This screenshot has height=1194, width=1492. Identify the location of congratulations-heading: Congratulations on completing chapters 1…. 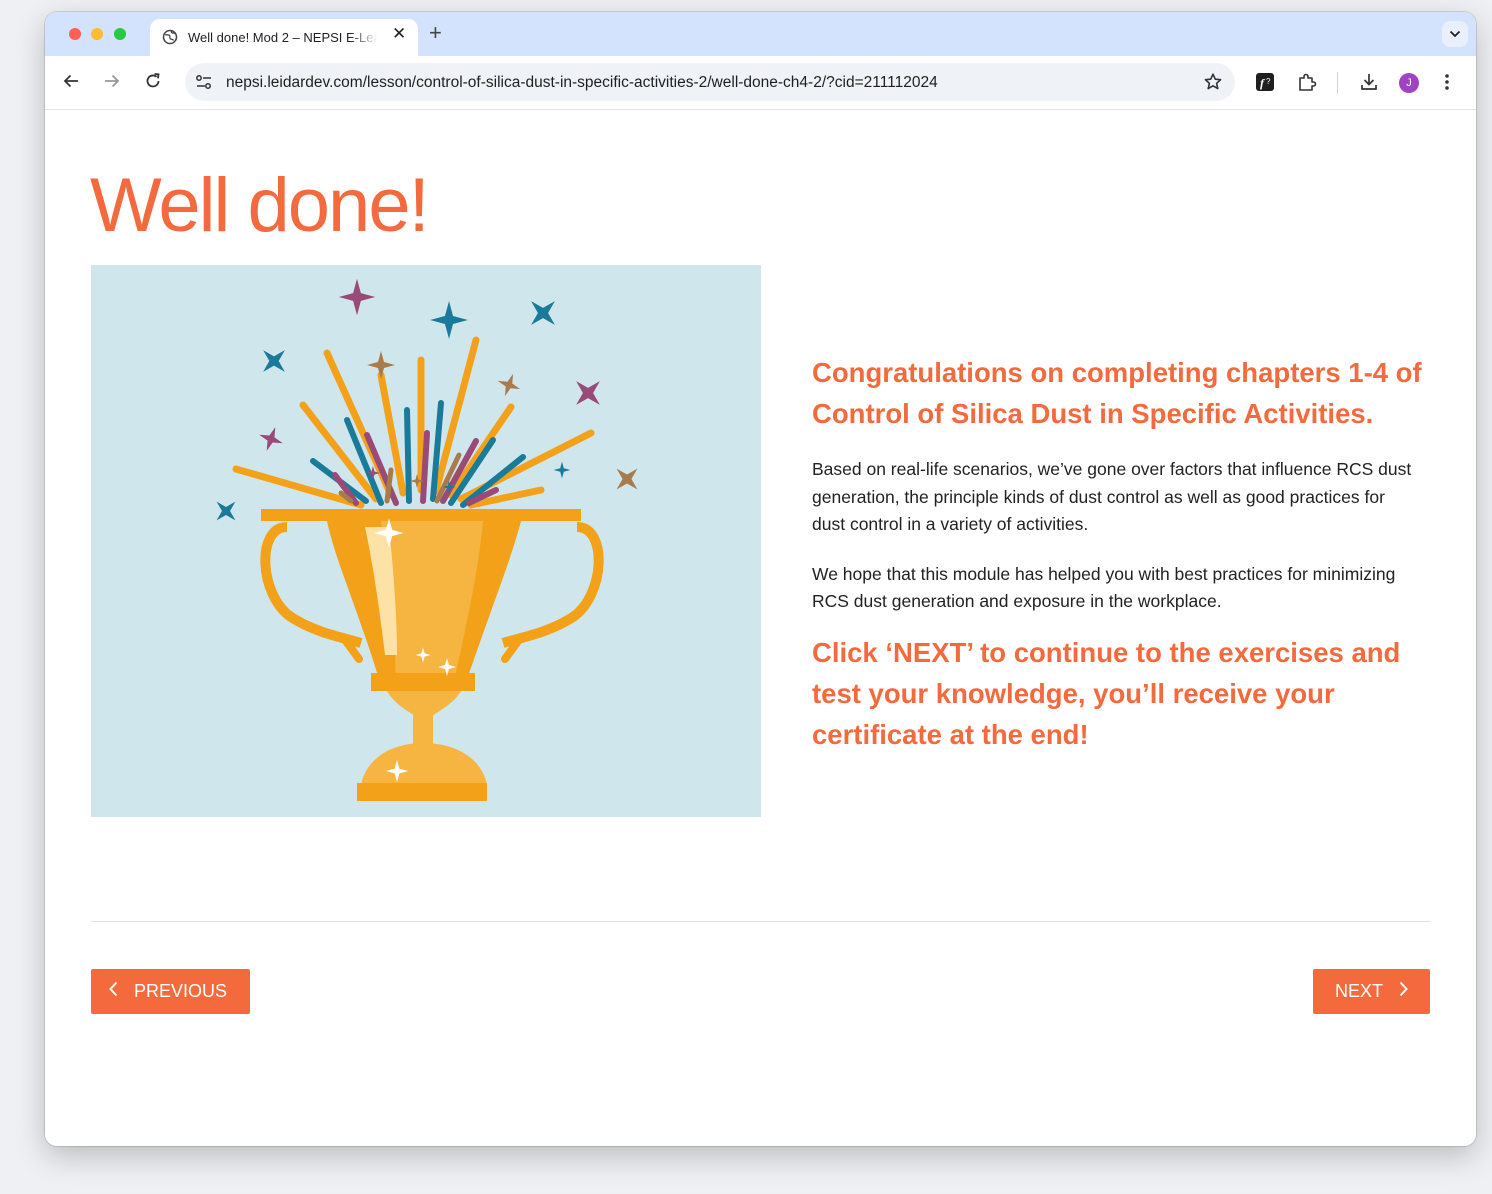
(1117, 393).